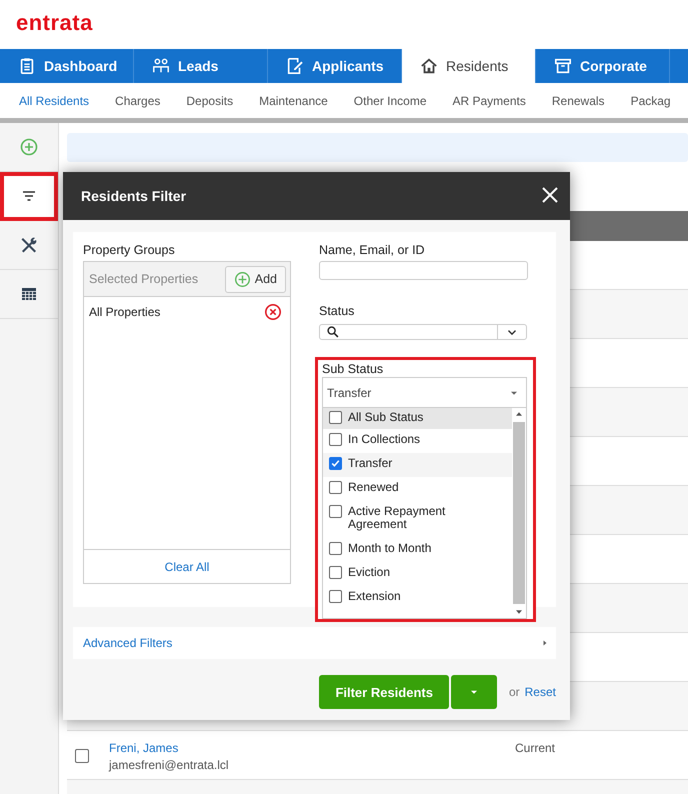 This screenshot has height=794, width=688. I want to click on add-button: Add, so click(255, 279).